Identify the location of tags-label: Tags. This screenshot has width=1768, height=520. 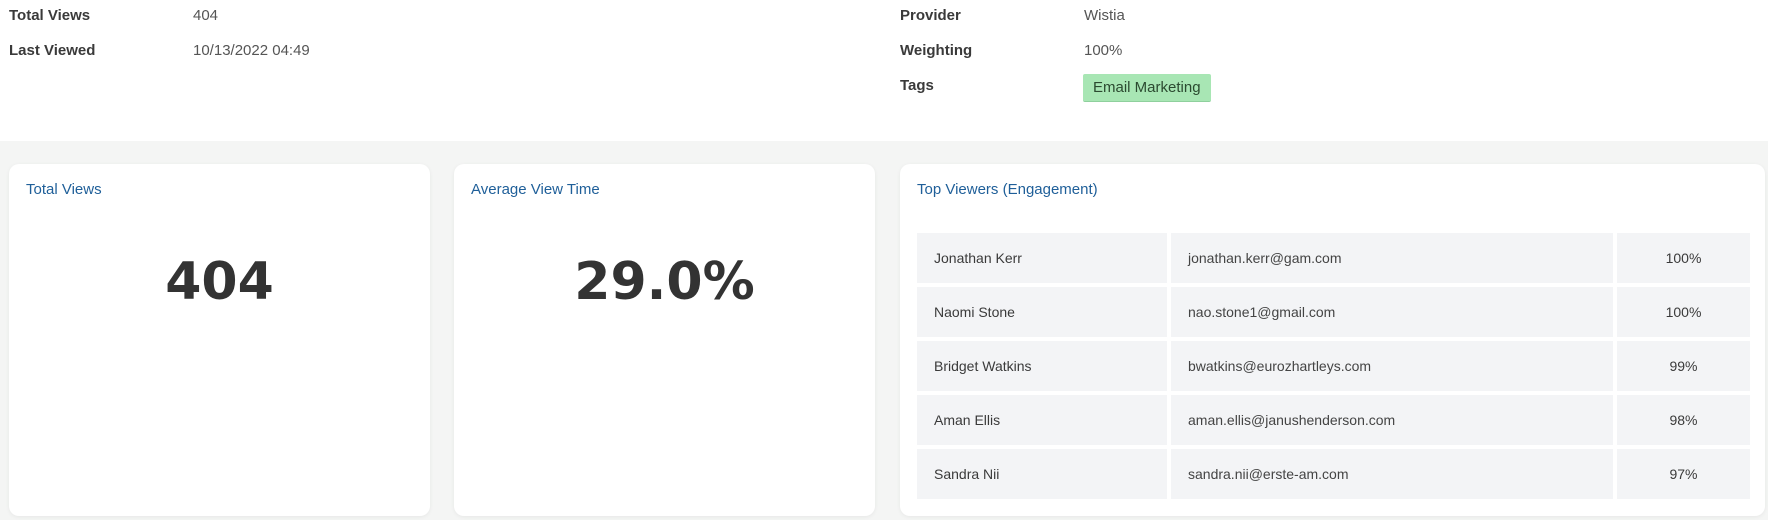
(917, 85).